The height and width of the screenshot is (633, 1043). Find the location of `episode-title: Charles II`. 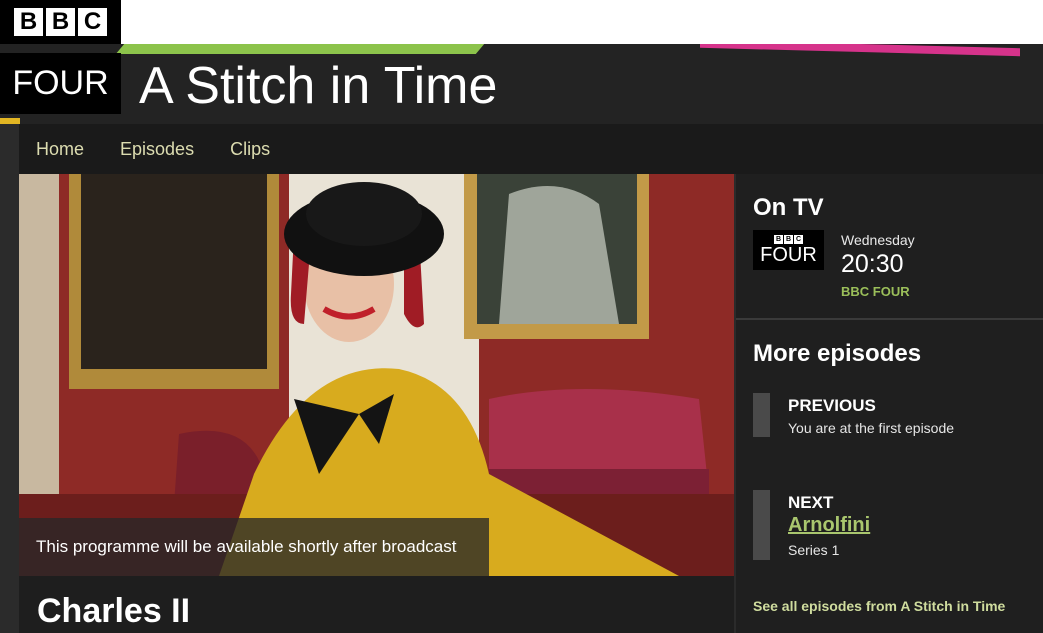

episode-title: Charles II is located at coordinates (114, 611).